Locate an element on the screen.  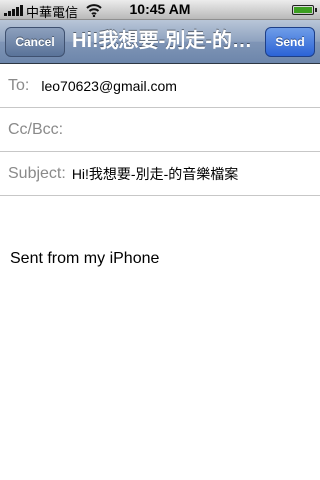
subject-field: Subject: Hi!我想要-別走-的音樂檔案 is located at coordinates (160, 174).